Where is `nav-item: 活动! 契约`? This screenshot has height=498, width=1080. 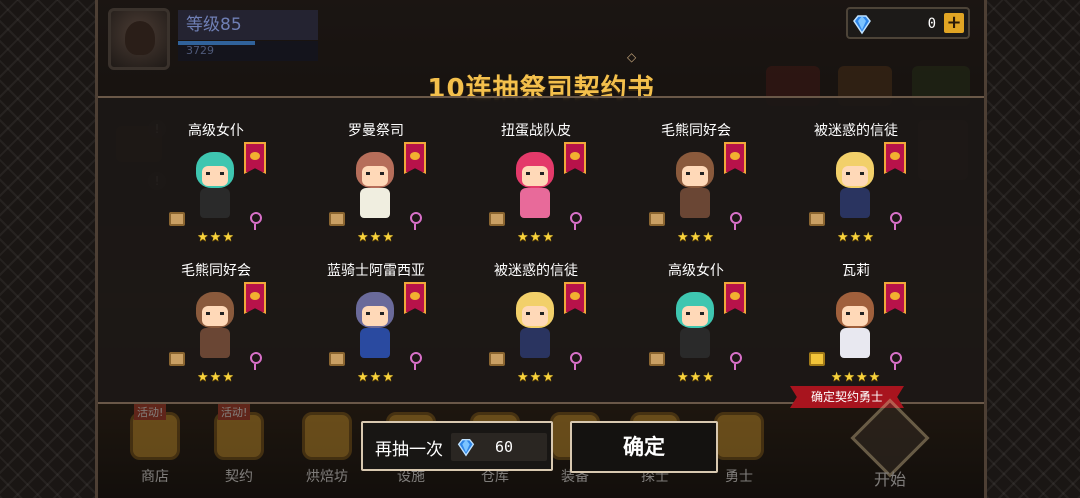
nav-item: 活动! 契约 is located at coordinates (239, 451).